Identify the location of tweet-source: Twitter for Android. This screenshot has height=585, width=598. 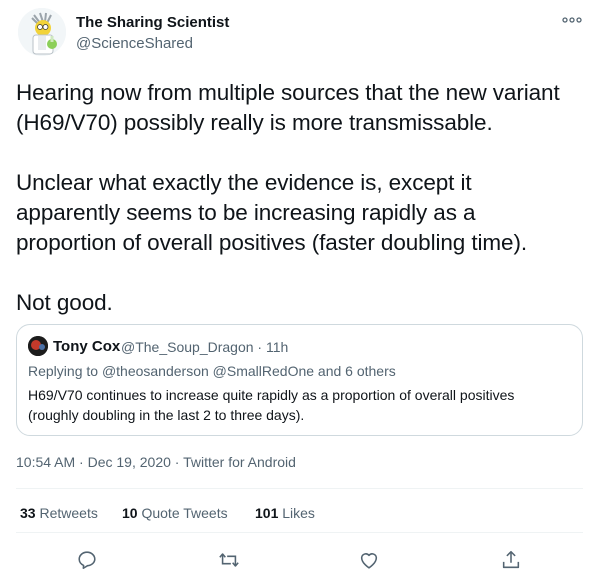
(239, 462).